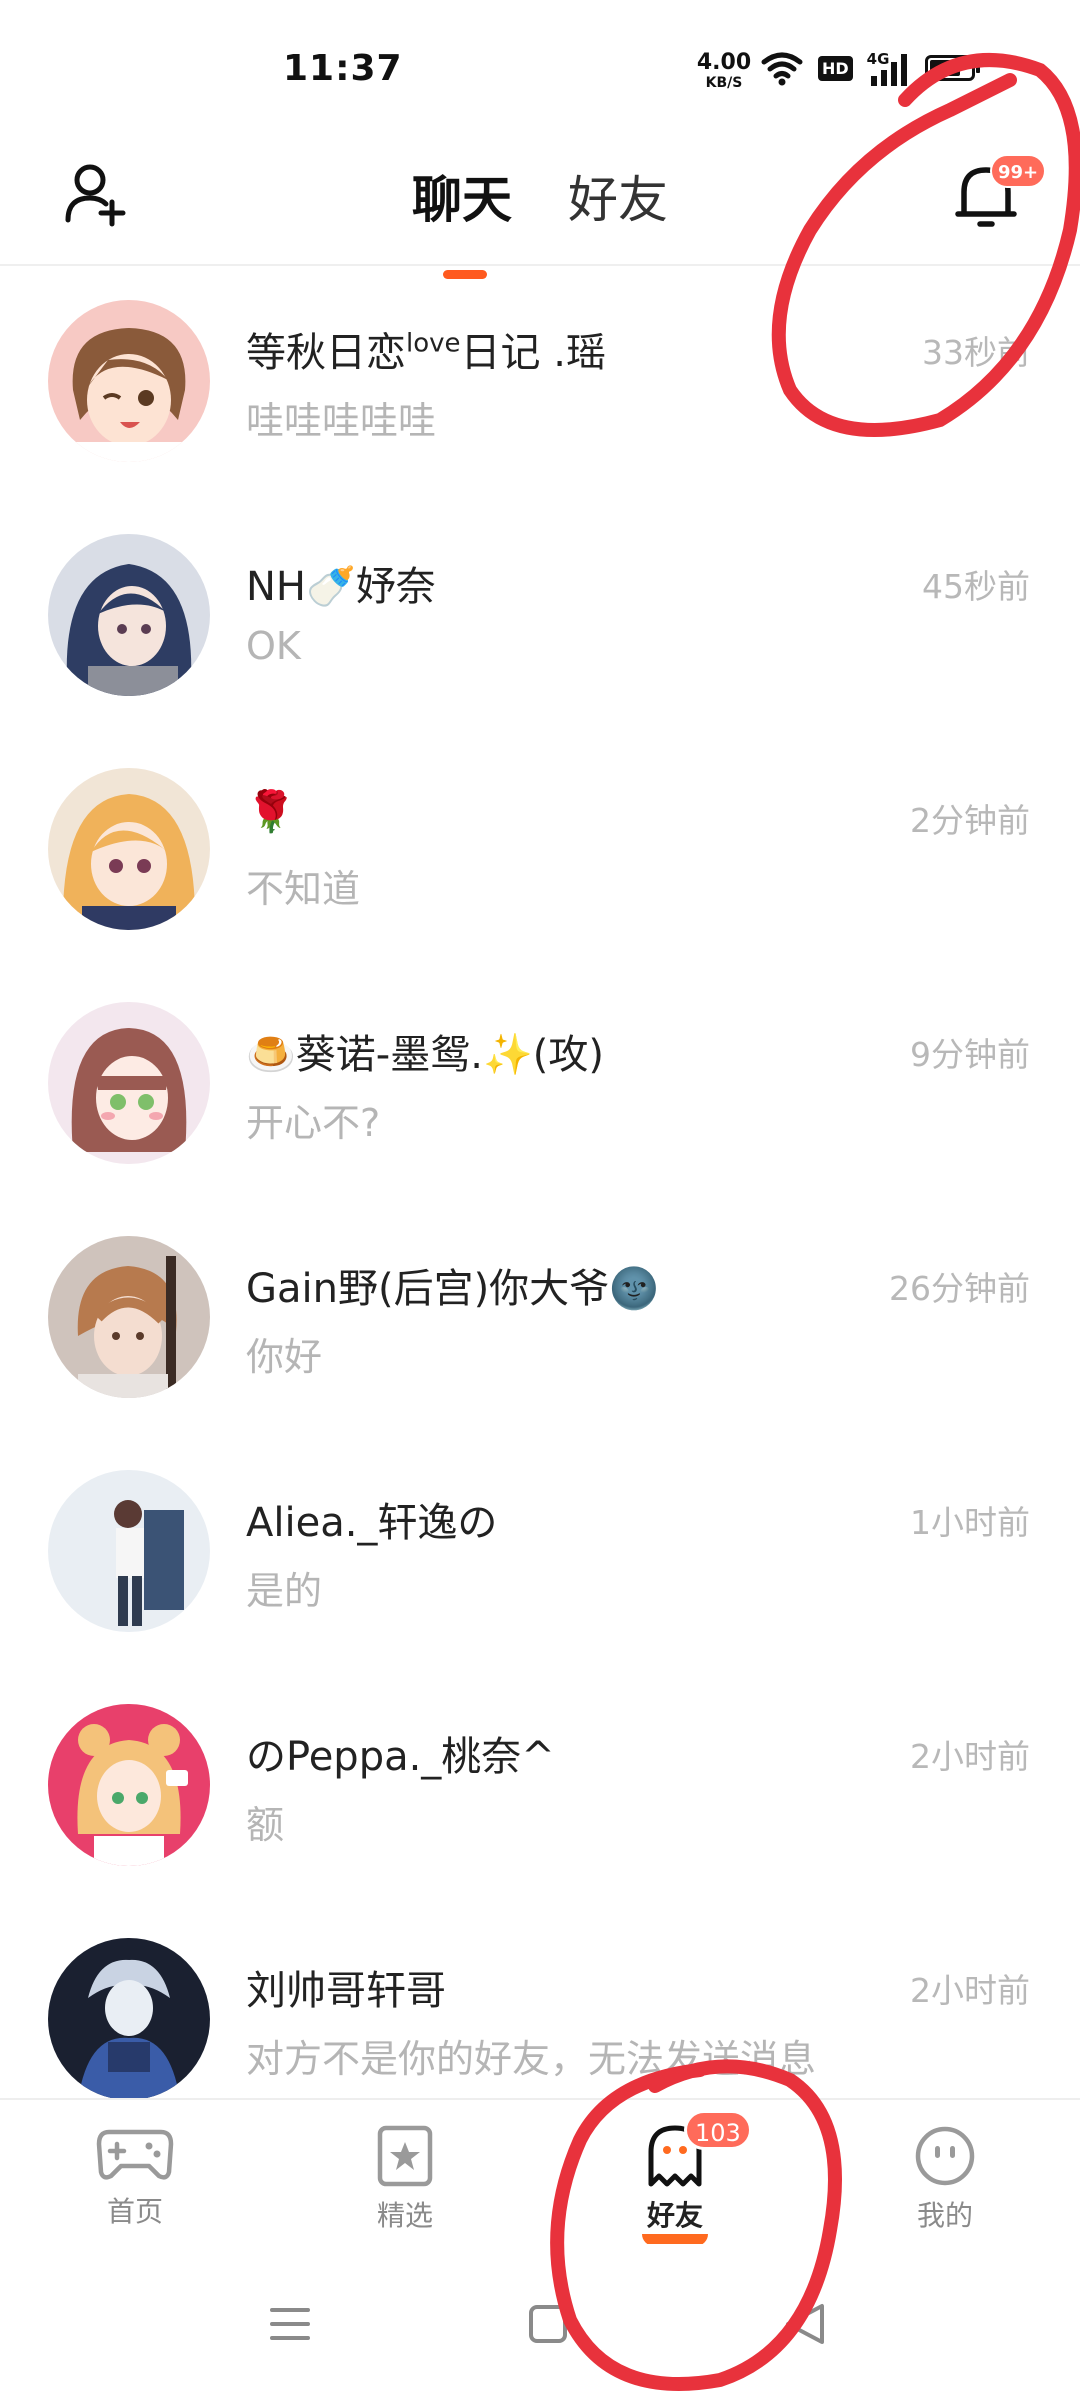 The height and width of the screenshot is (2400, 1080). Describe the element at coordinates (540, 1555) in the screenshot. I see `chat-item: Aliea._轩逸の 是的 1小时前` at that location.